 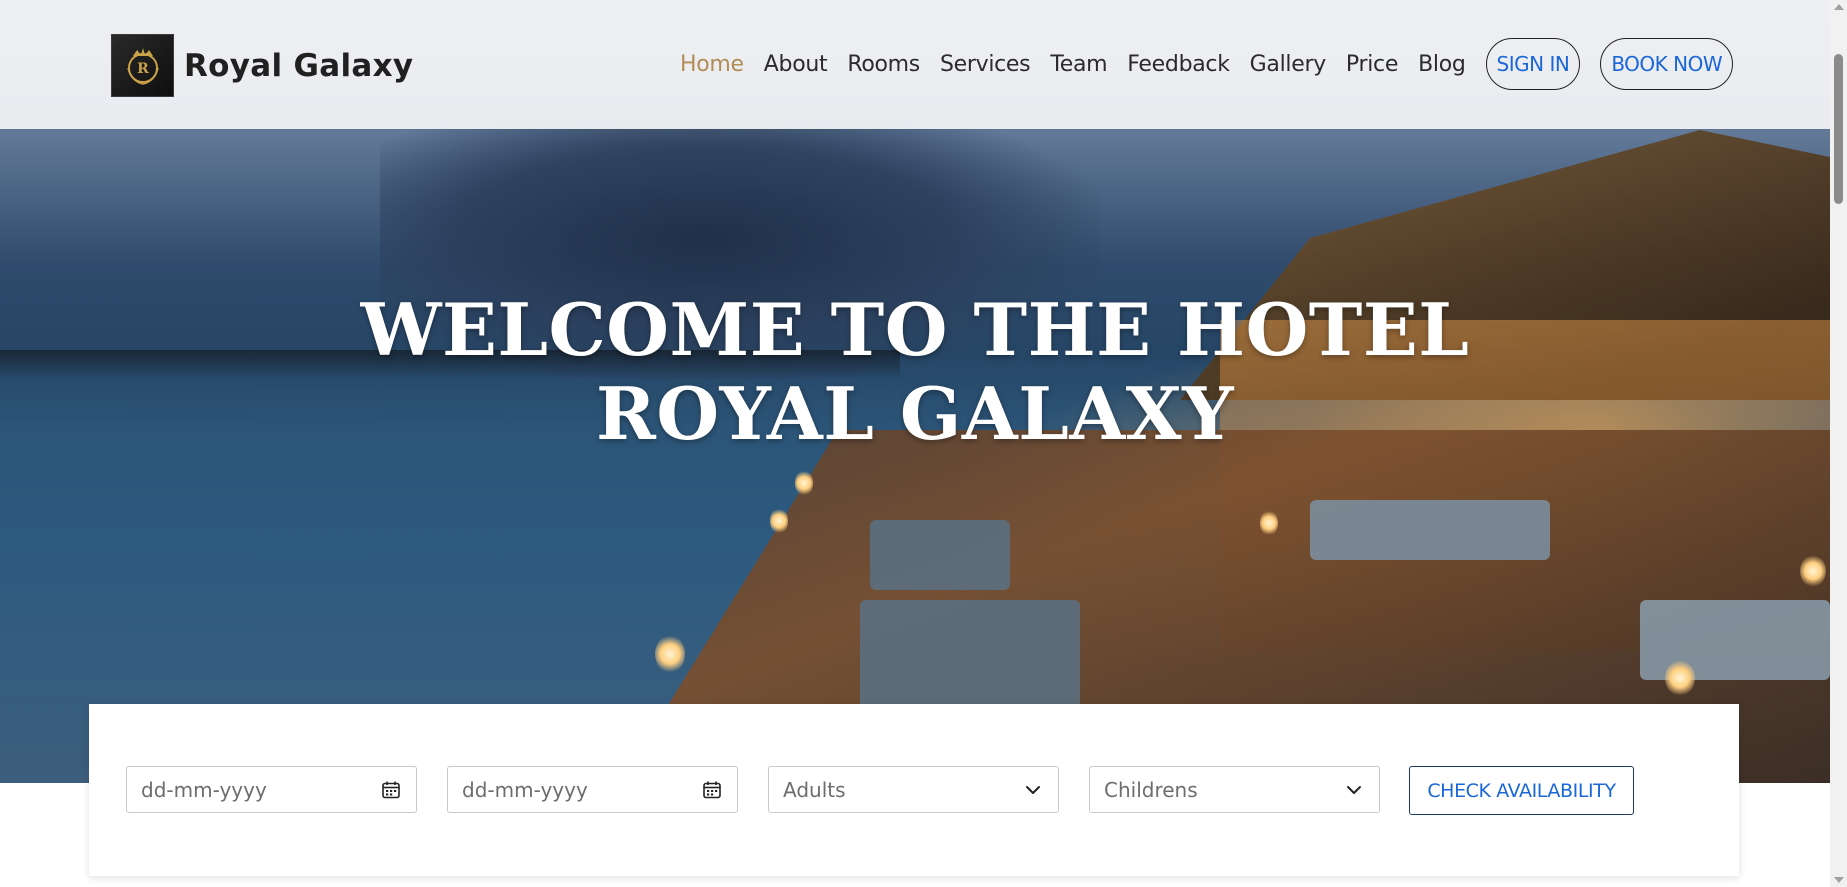 I want to click on nav-item-team: Team, so click(x=1078, y=64).